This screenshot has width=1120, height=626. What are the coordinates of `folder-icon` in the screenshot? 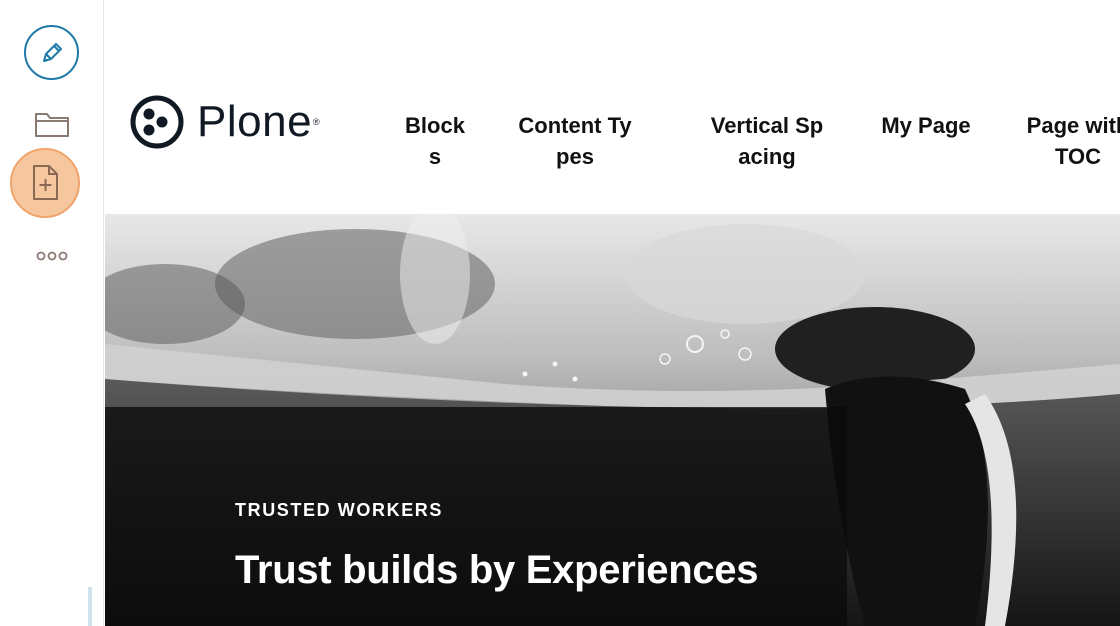 It's located at (52, 125).